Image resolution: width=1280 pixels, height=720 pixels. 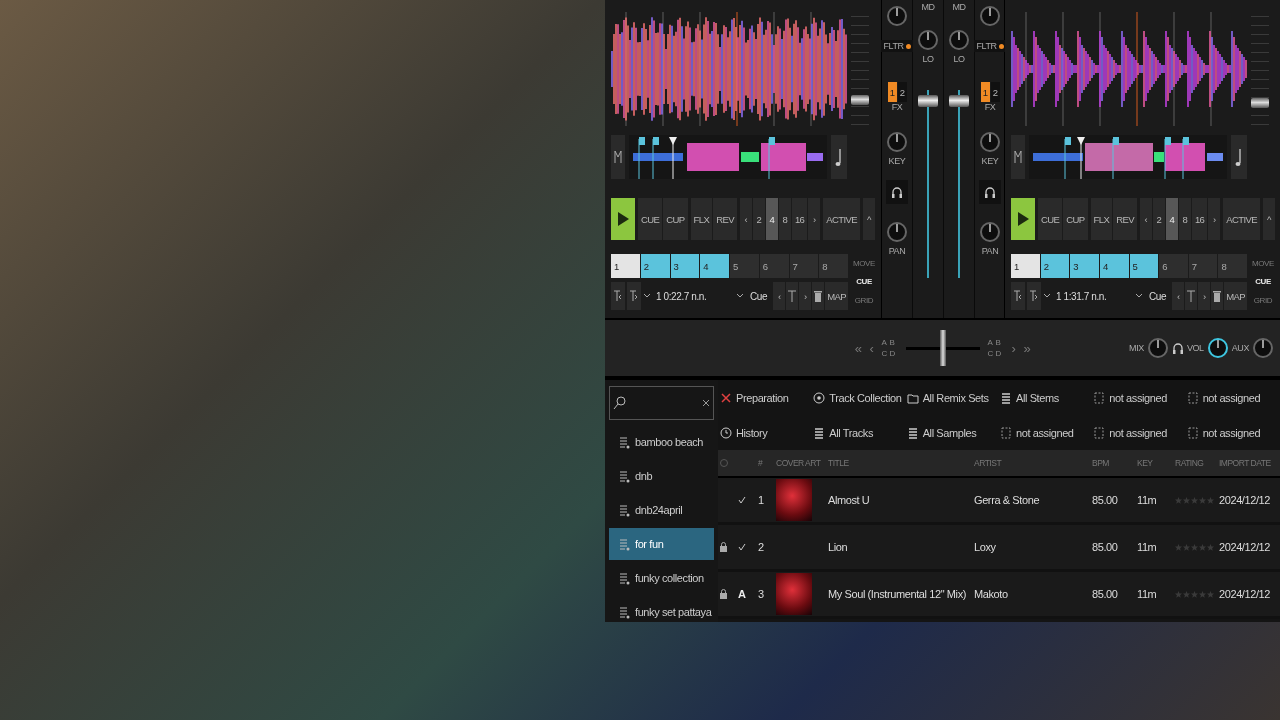 I want to click on column-header: #, so click(x=760, y=463).